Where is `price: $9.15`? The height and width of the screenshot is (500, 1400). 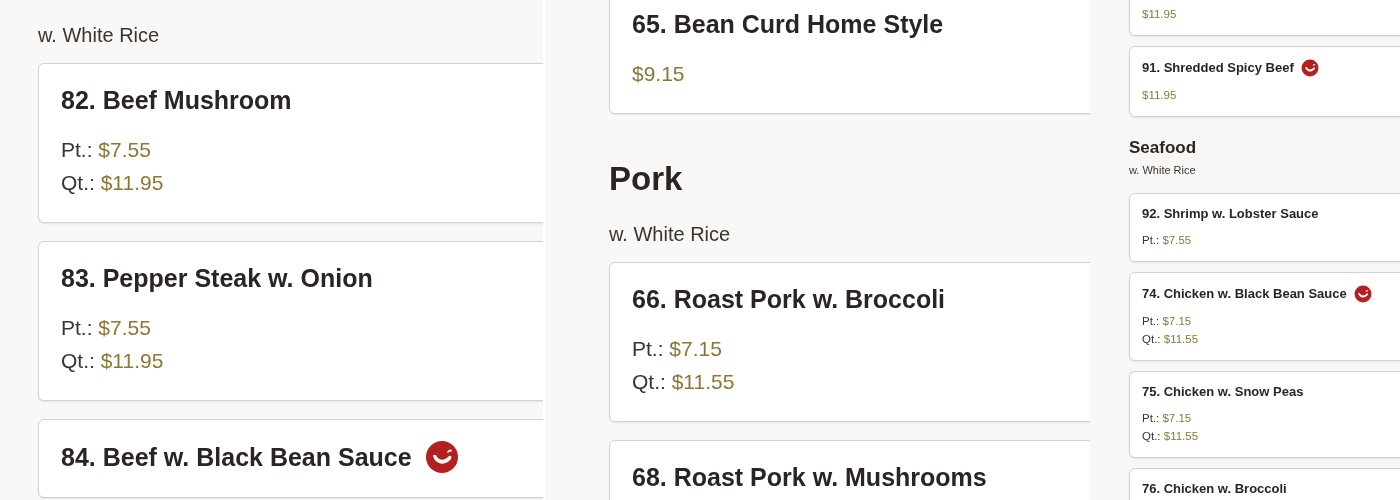 price: $9.15 is located at coordinates (658, 73).